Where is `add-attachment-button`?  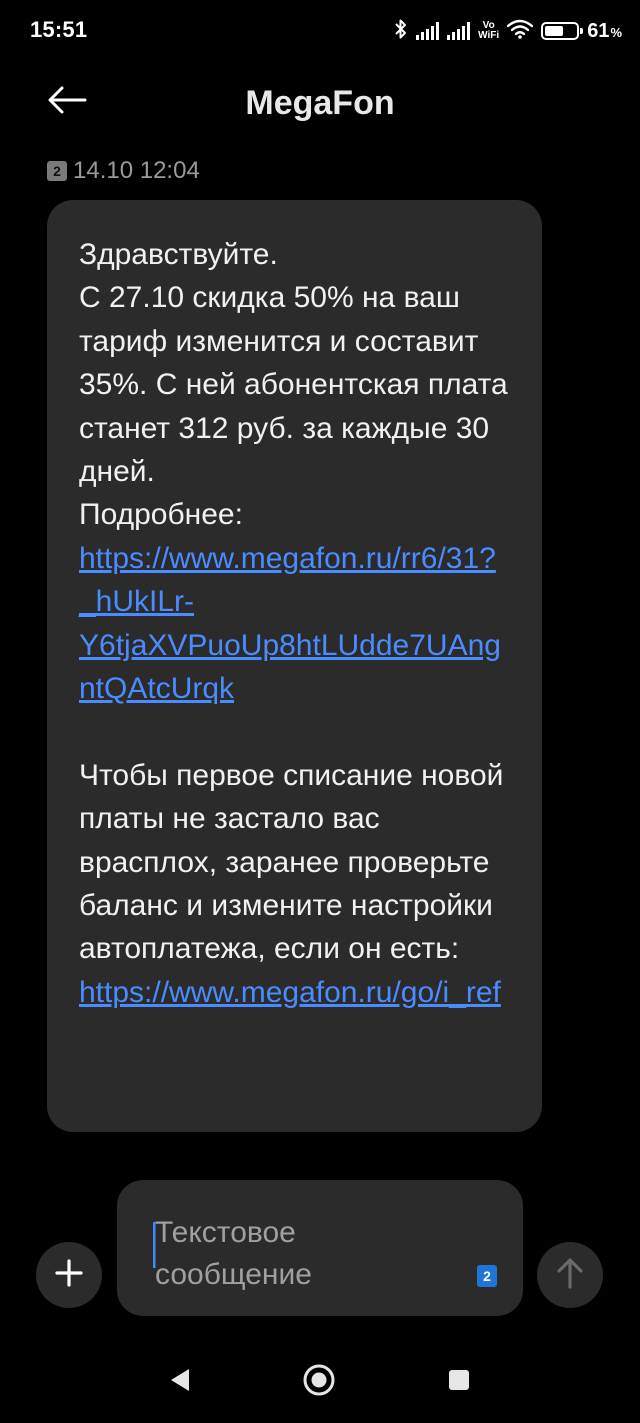 add-attachment-button is located at coordinates (69, 1275).